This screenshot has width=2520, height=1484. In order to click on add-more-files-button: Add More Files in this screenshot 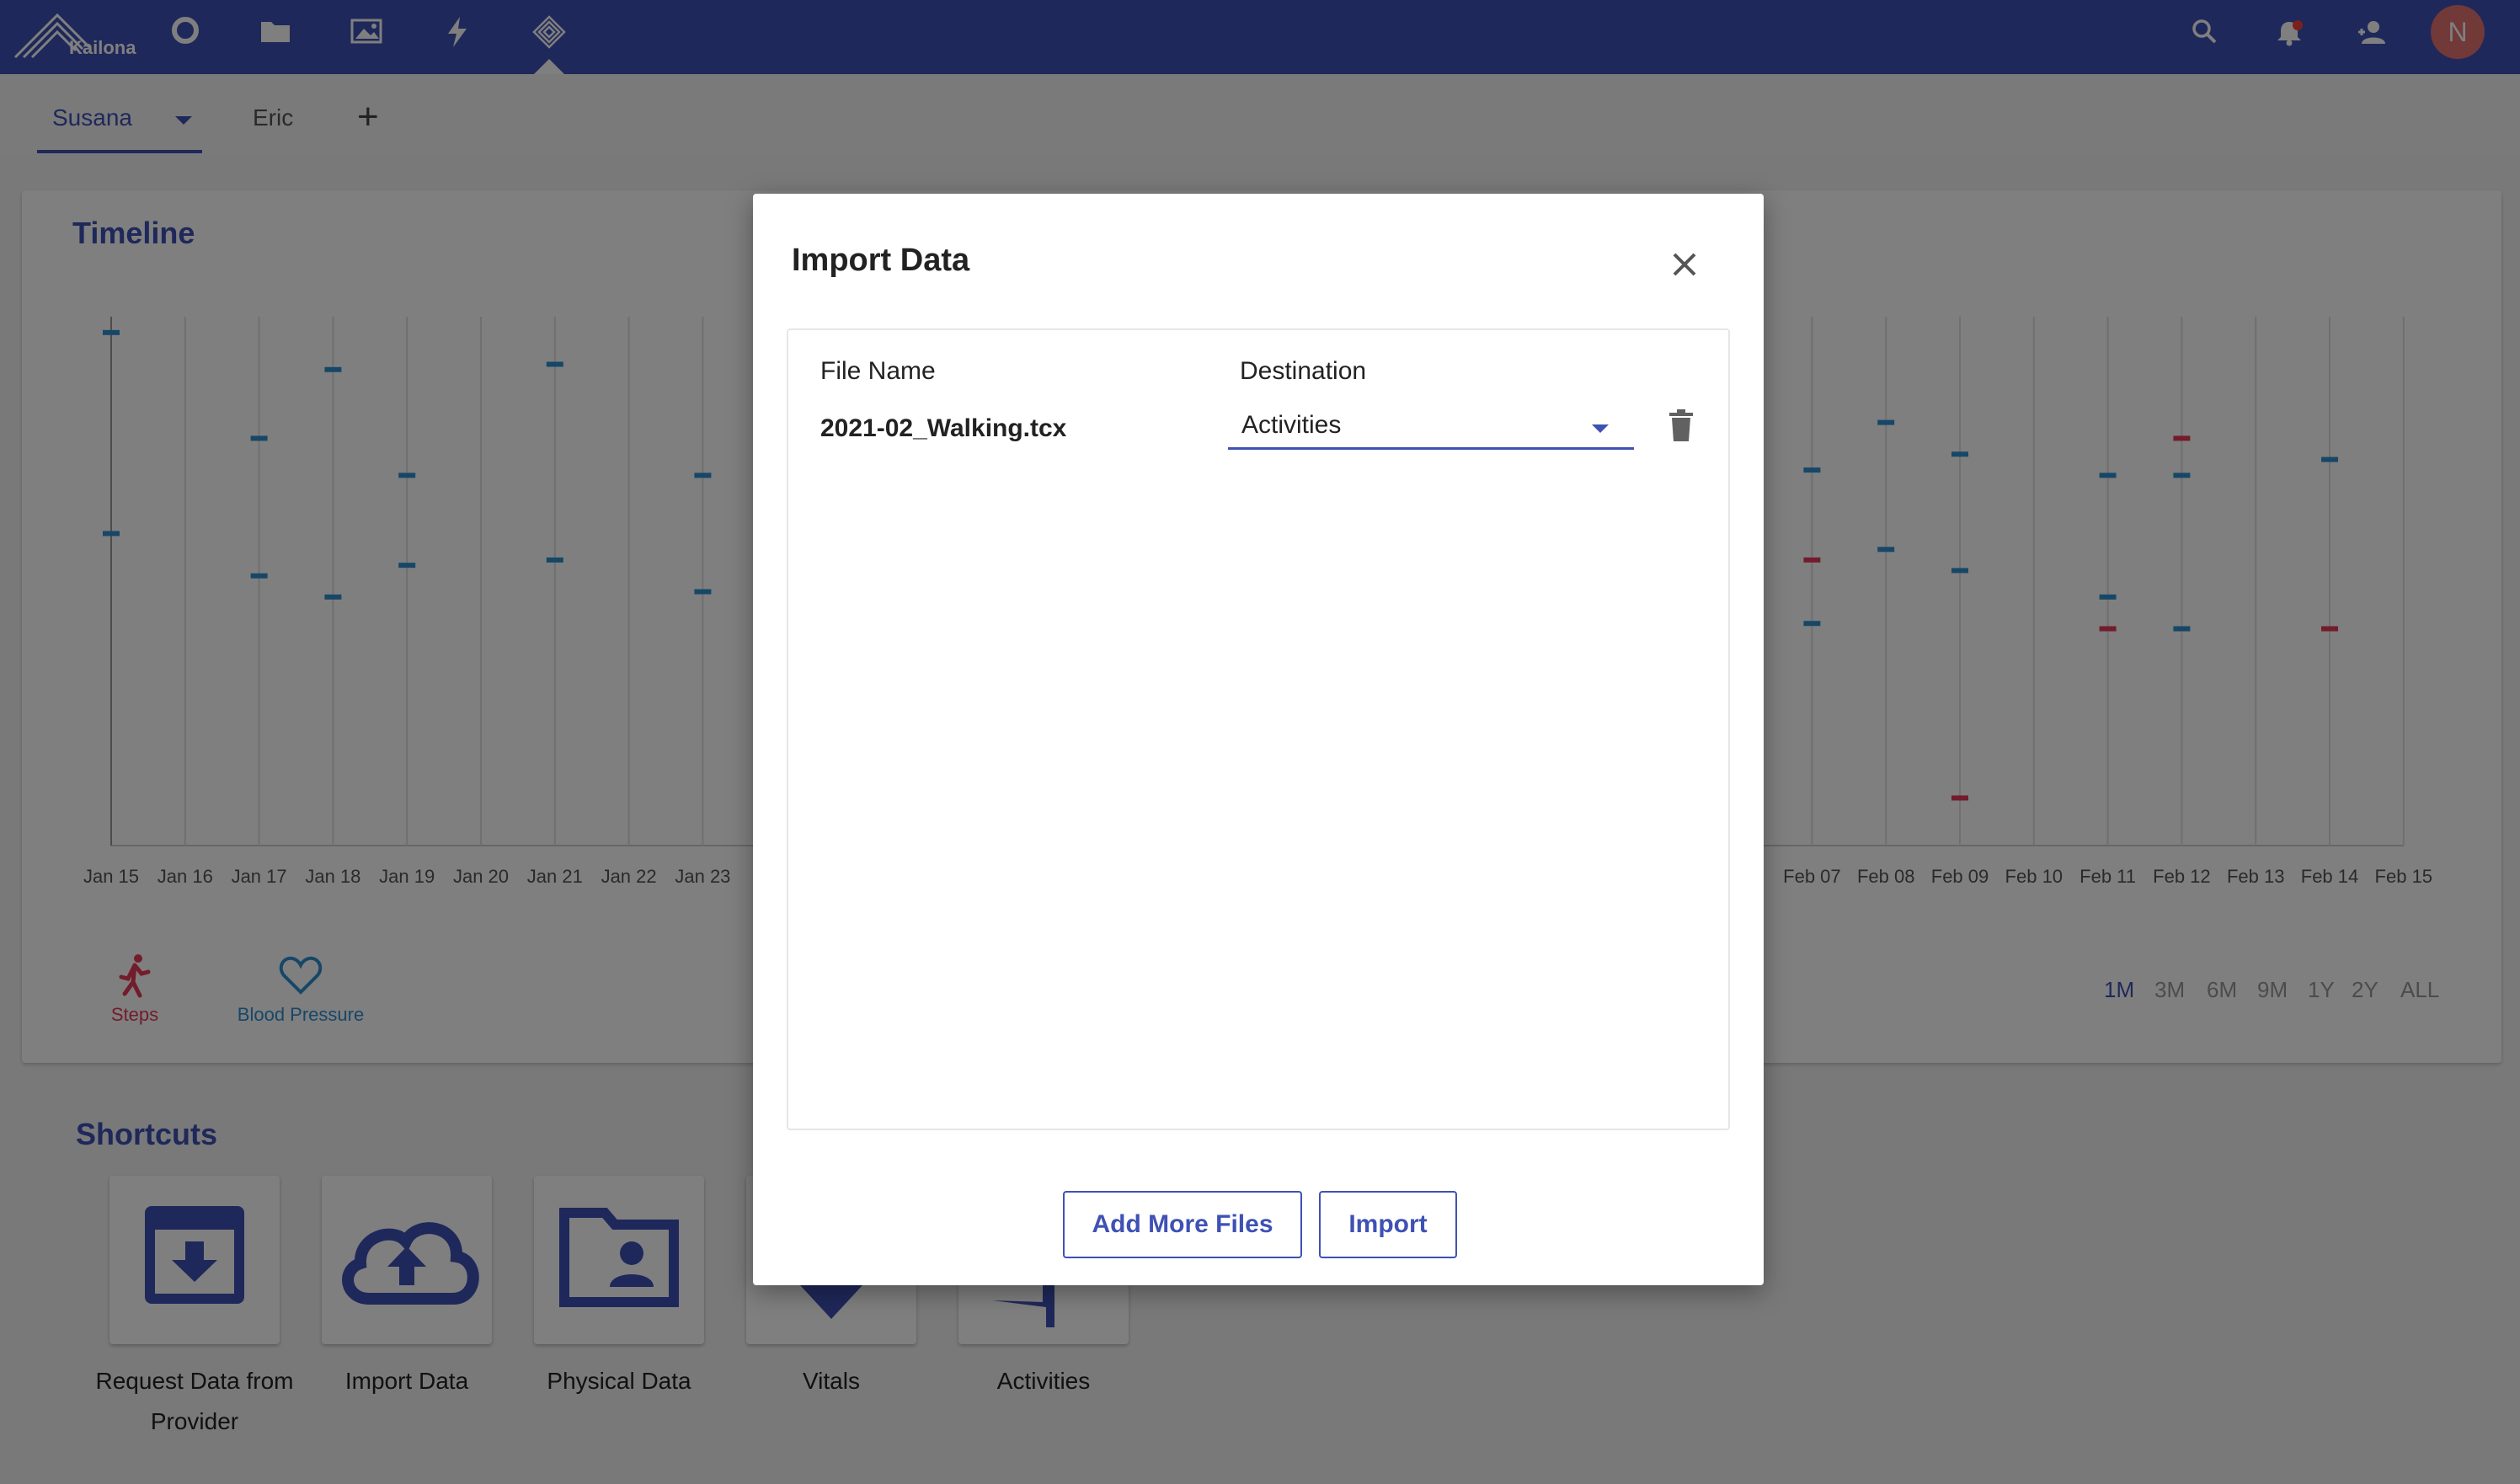, I will do `click(1182, 1224)`.